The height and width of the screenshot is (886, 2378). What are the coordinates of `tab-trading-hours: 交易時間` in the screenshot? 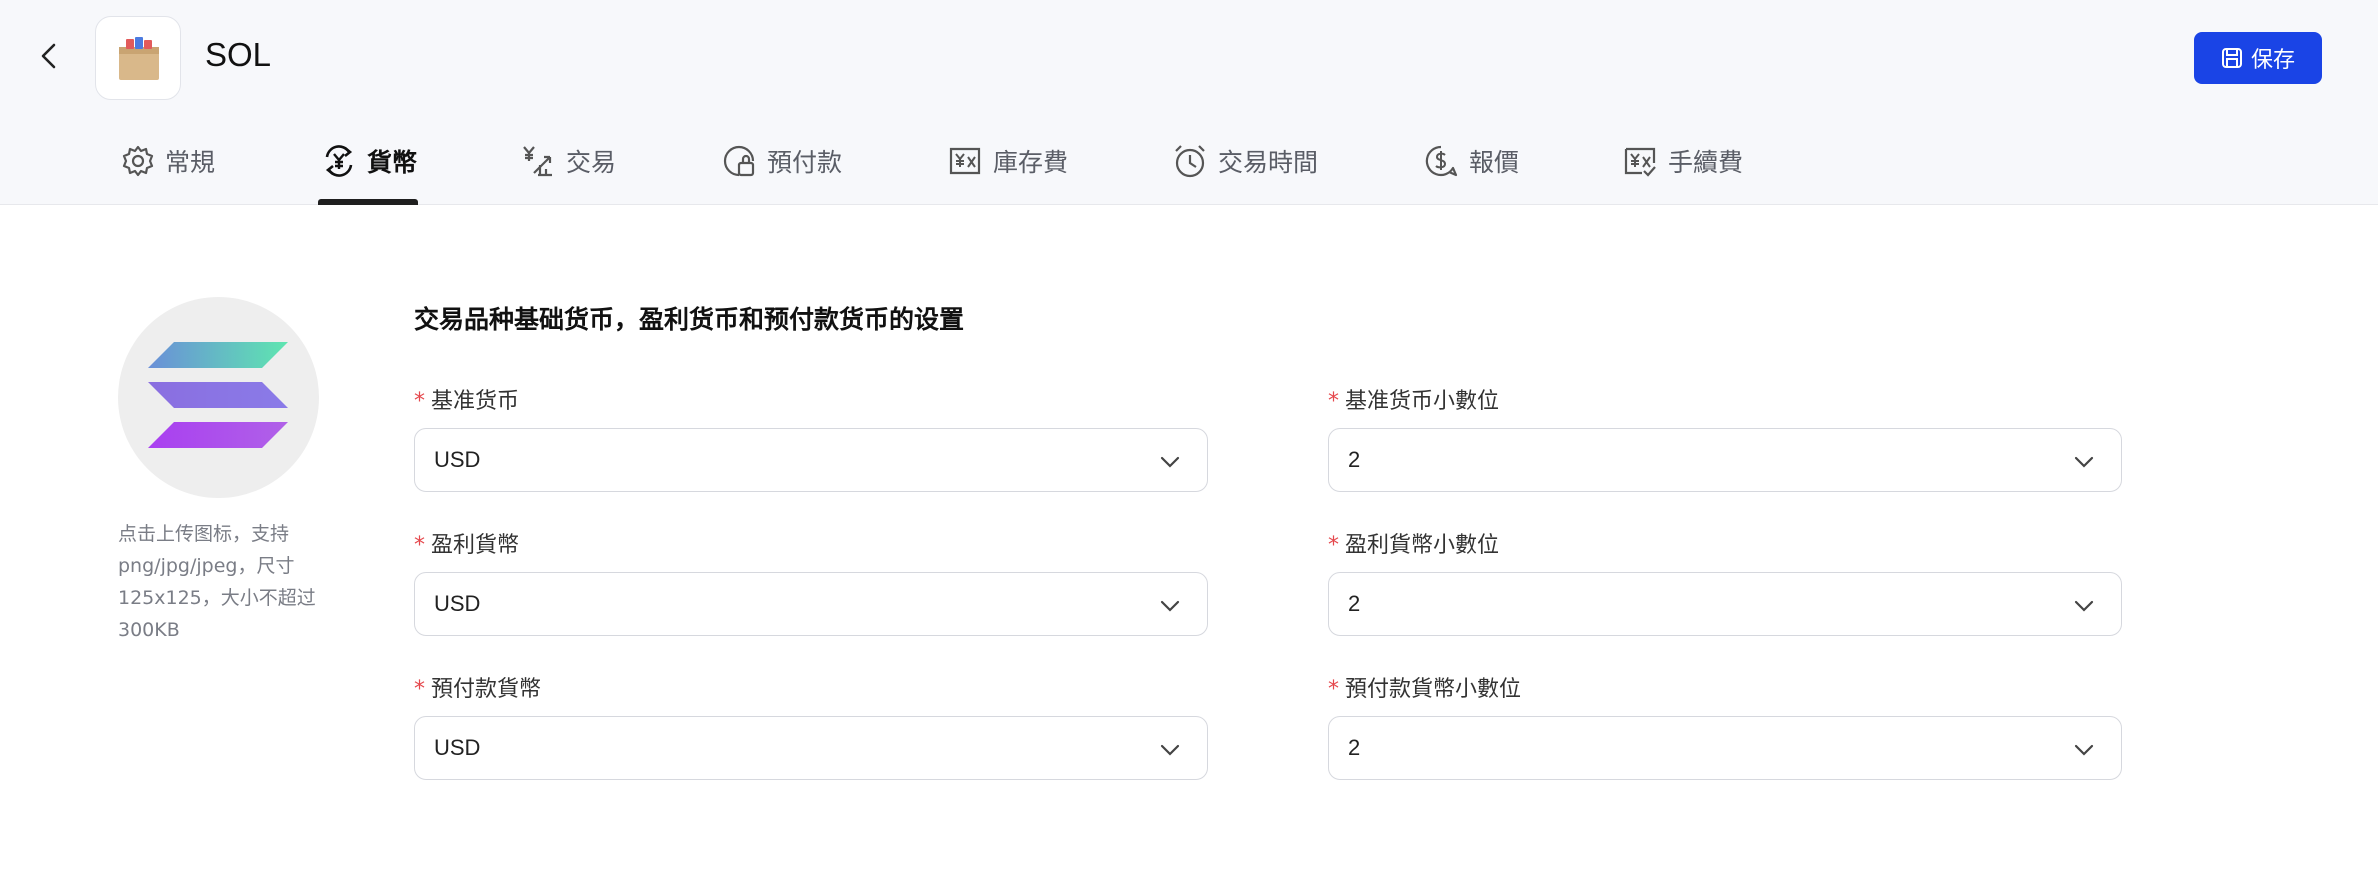 It's located at (1245, 161).